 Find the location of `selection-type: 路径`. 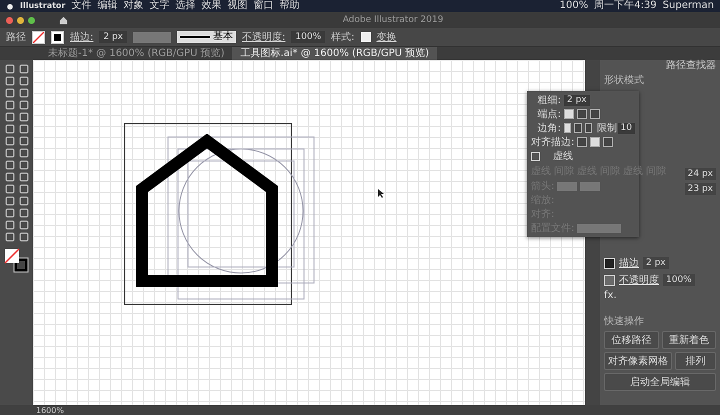

selection-type: 路径 is located at coordinates (16, 37).